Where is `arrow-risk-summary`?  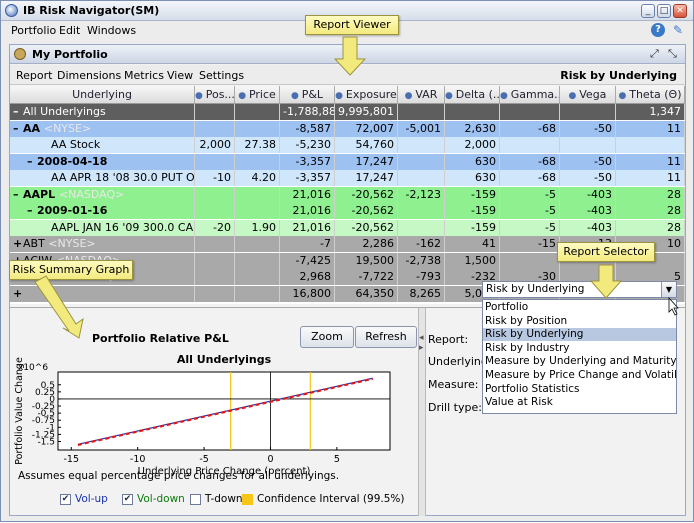
arrow-risk-summary is located at coordinates (59, 307).